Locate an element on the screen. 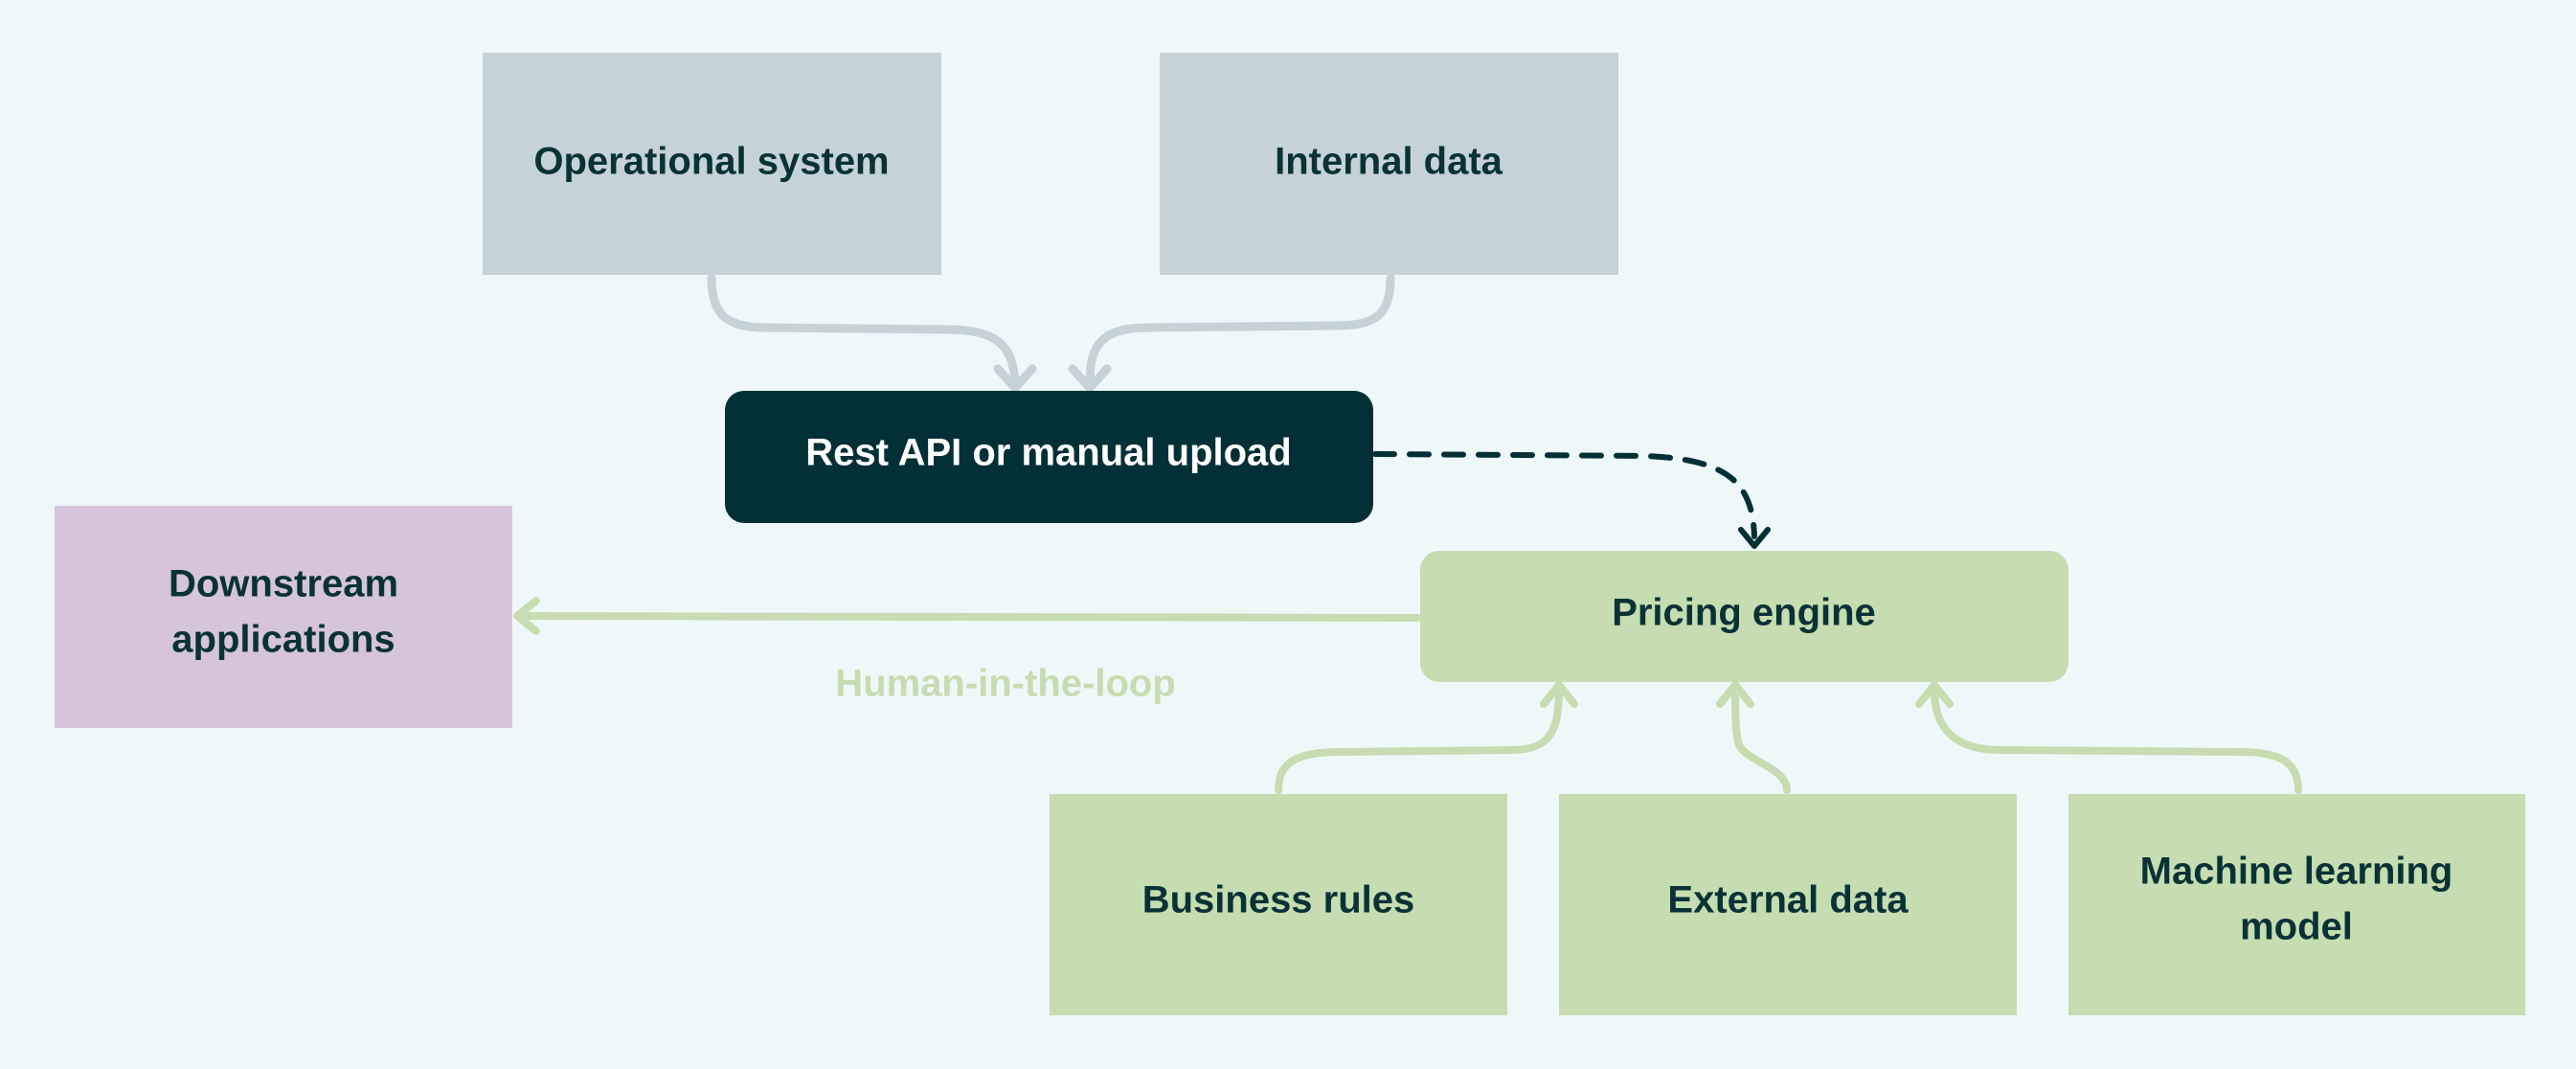 The image size is (2576, 1069). edge-pricing-to-downstream is located at coordinates (969, 617).